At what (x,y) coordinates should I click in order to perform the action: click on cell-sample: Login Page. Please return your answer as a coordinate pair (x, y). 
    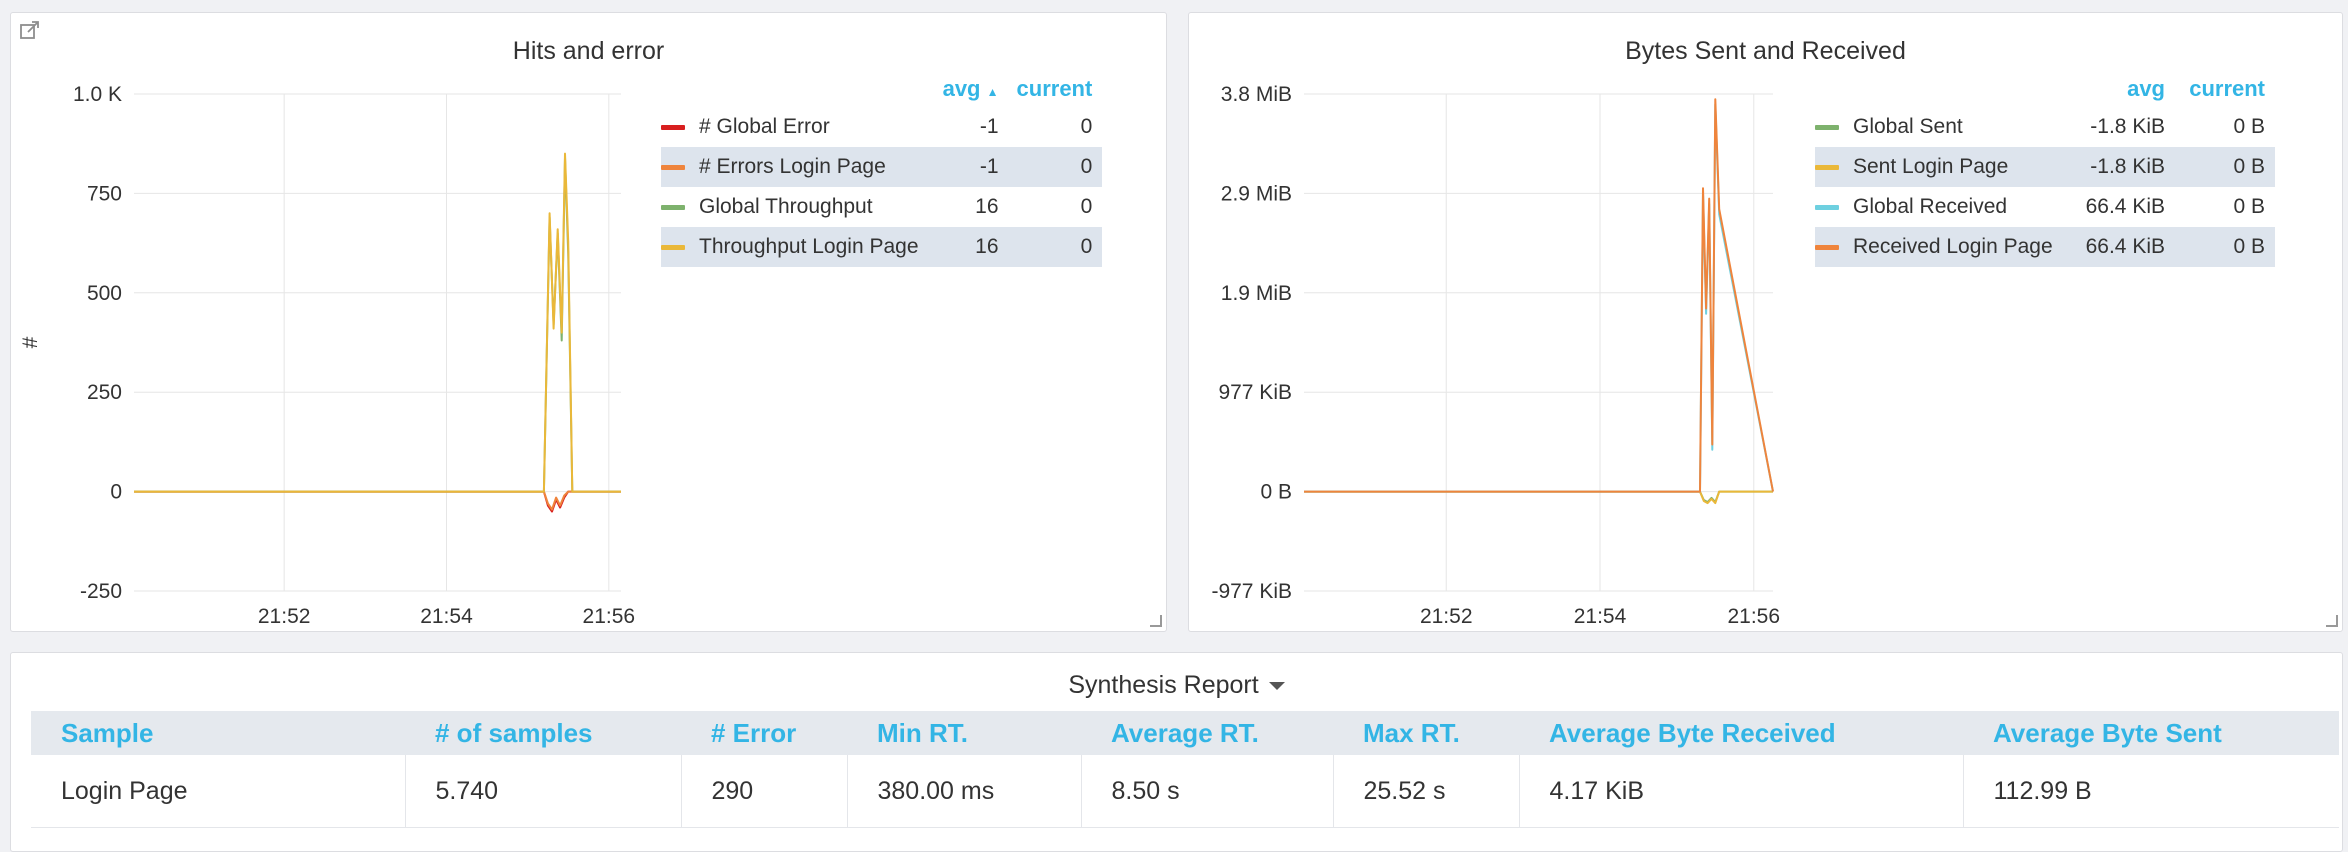
    Looking at the image, I should click on (218, 791).